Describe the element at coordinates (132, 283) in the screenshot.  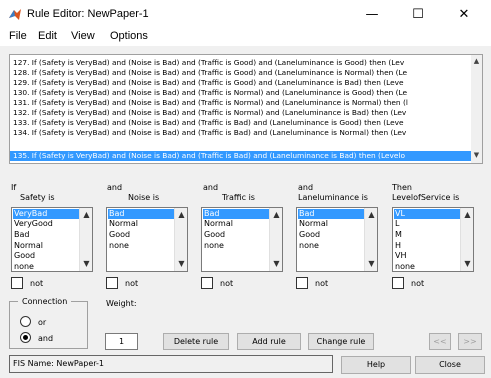
I see `noise-not-label: not` at that location.